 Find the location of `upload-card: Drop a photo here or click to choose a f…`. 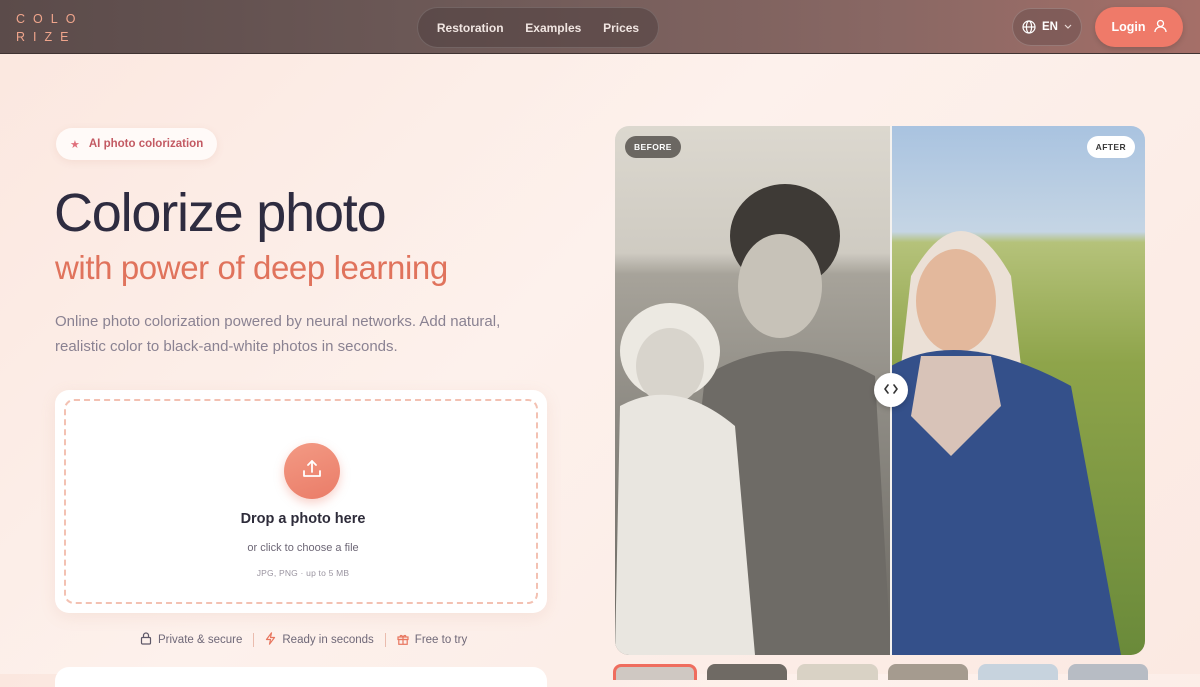

upload-card: Drop a photo here or click to choose a f… is located at coordinates (301, 501).